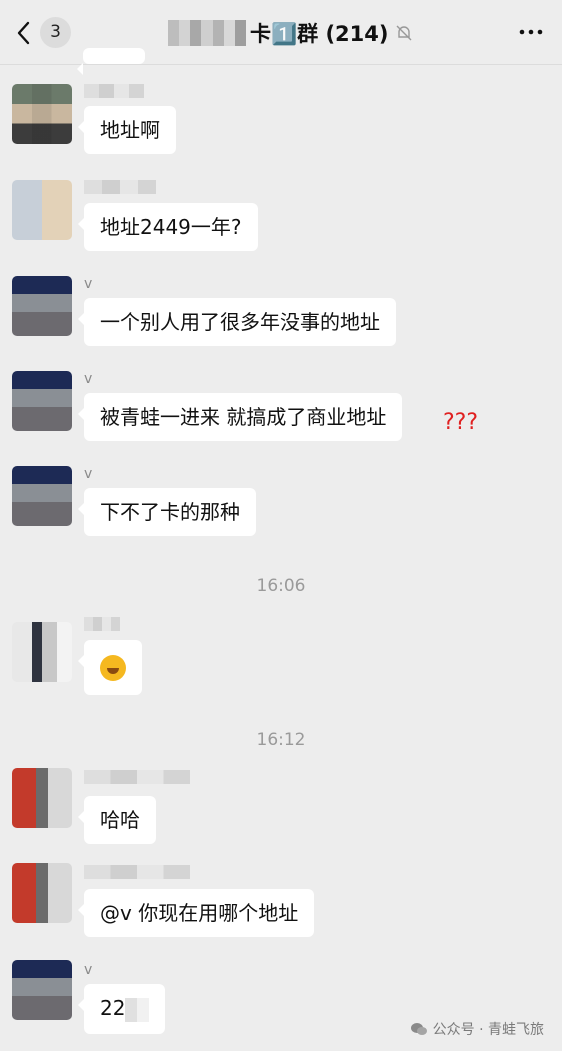  What do you see at coordinates (127, 130) in the screenshot?
I see `message-bubble: 地址啊` at bounding box center [127, 130].